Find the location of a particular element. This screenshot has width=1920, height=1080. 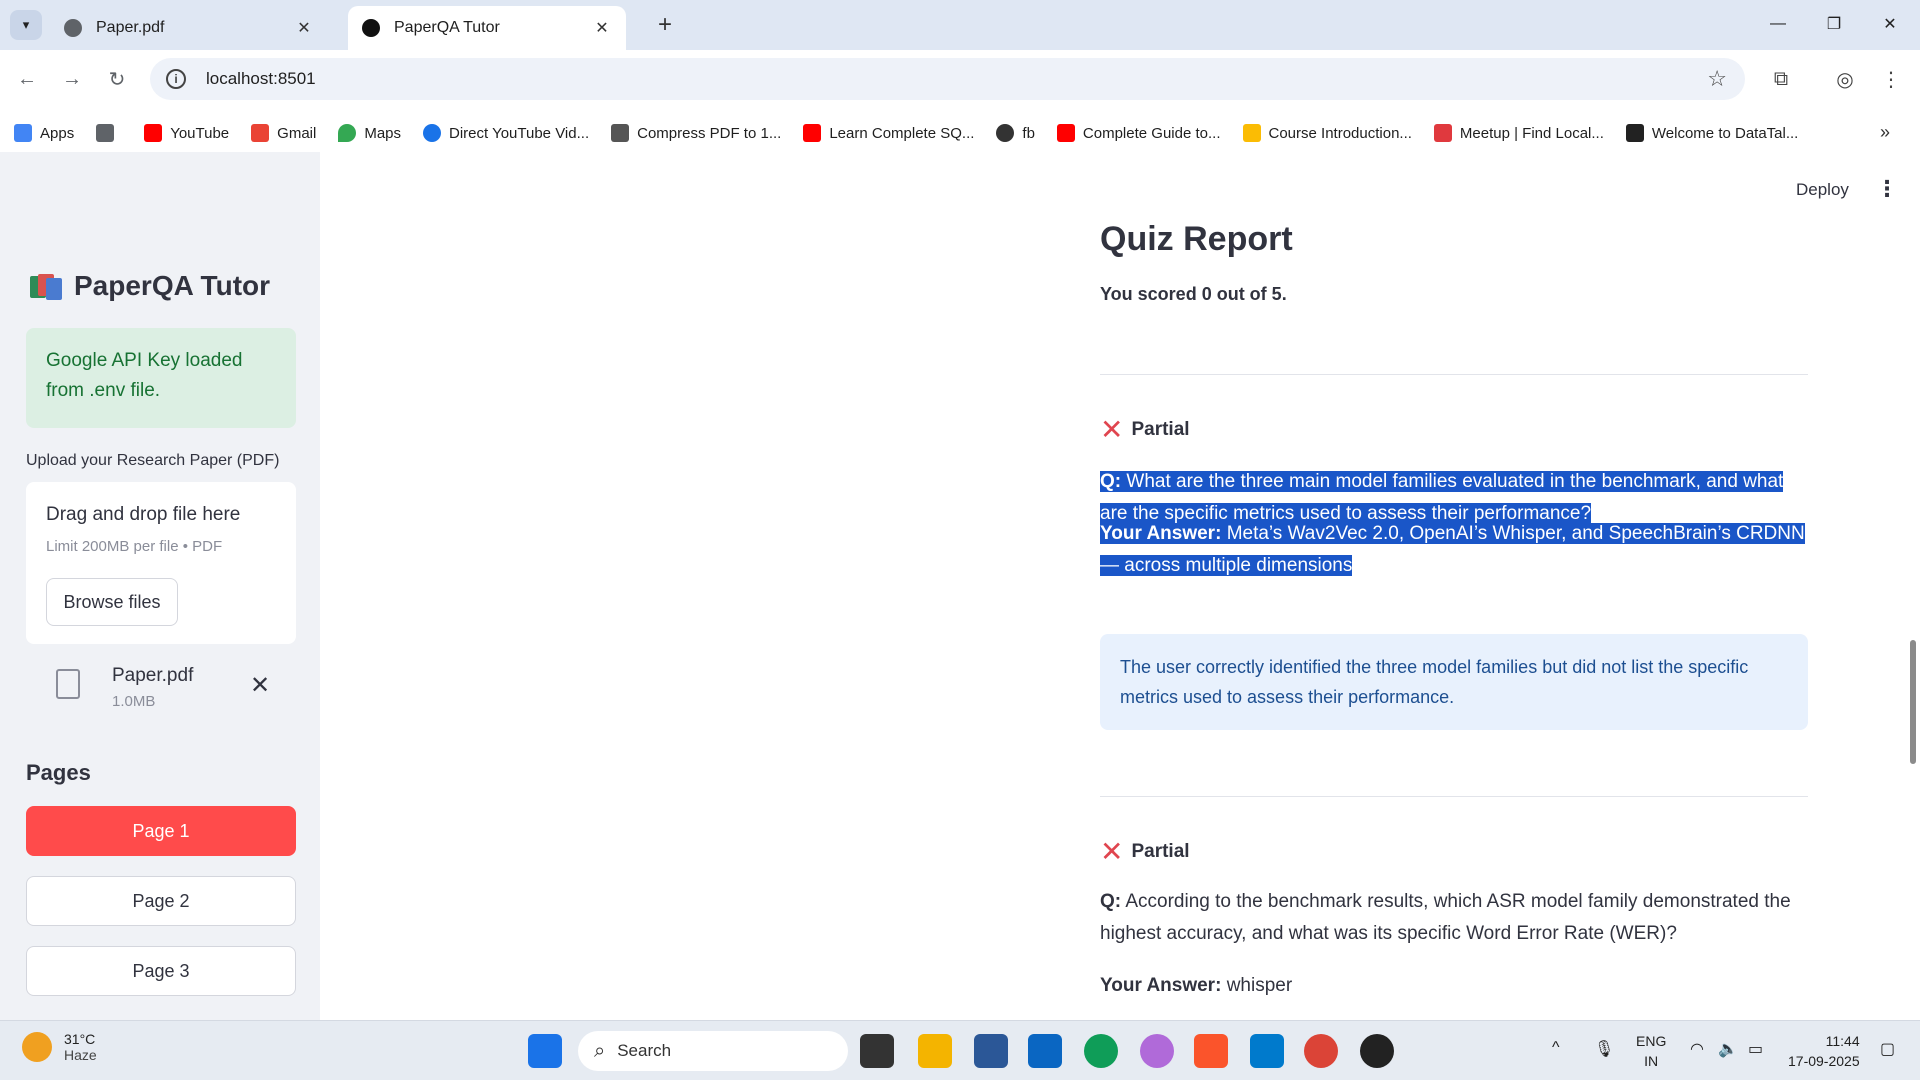

brave-icon is located at coordinates (1211, 1051).